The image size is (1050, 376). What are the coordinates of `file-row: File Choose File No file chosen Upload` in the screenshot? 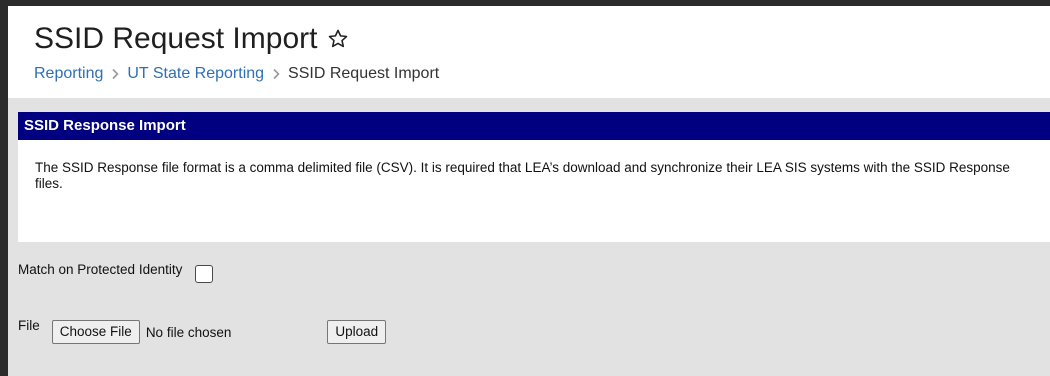 It's located at (202, 331).